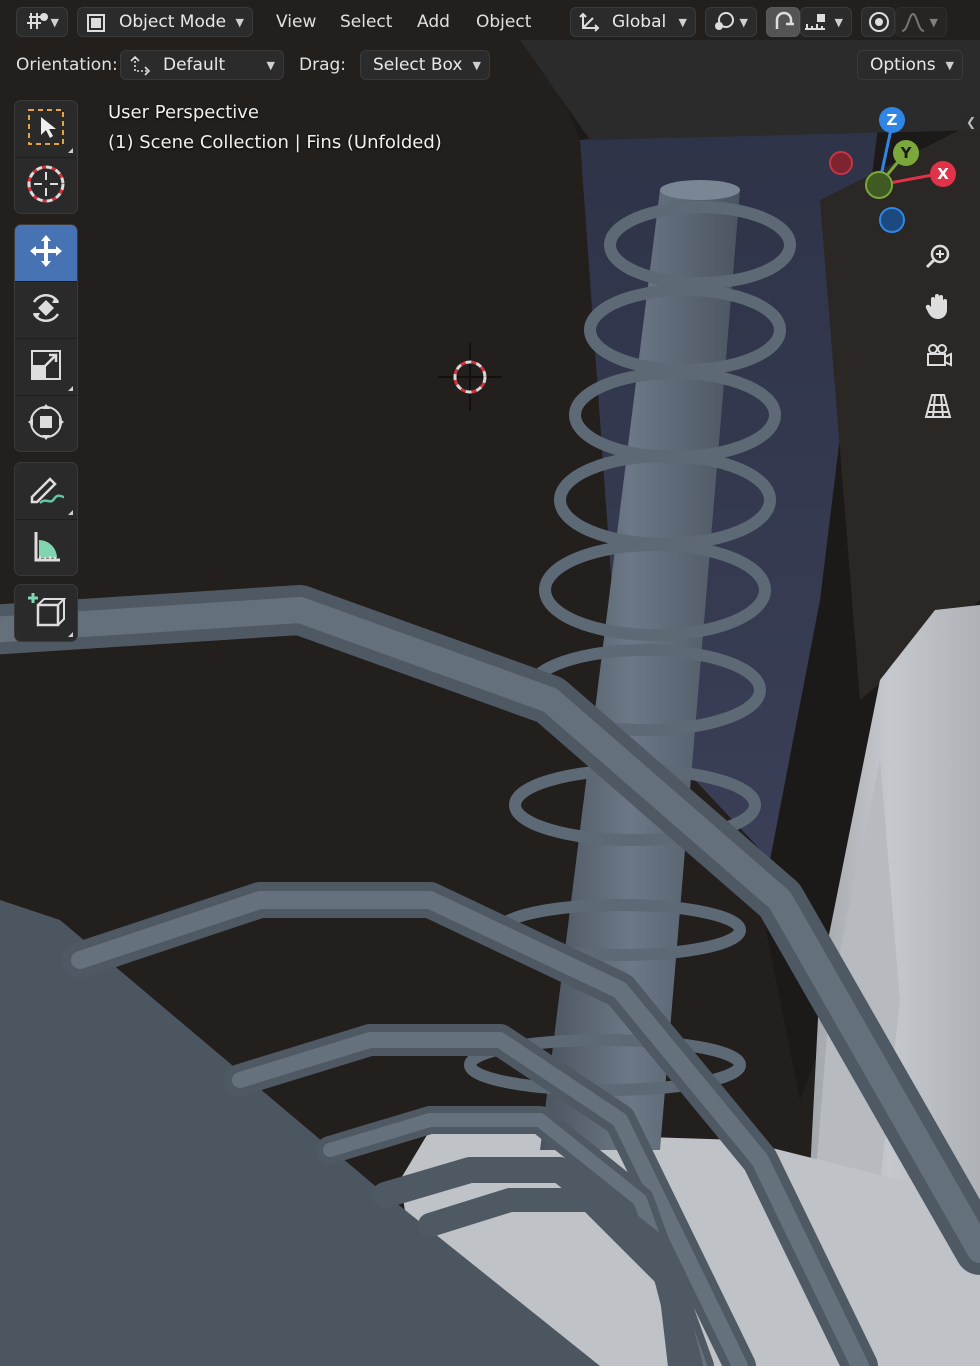 This screenshot has width=980, height=1366. I want to click on snap-increment-selector: ▼, so click(826, 22).